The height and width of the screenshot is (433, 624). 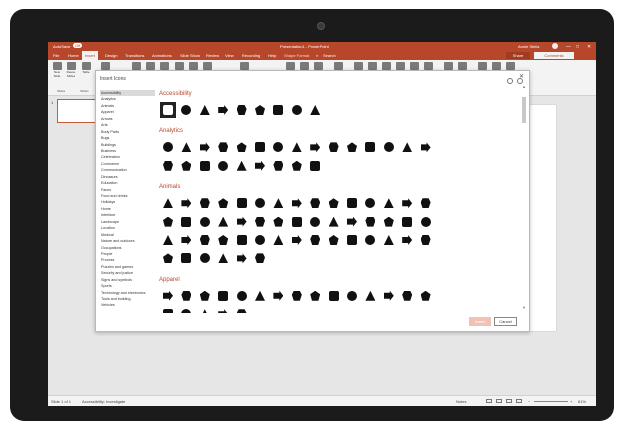 I want to click on mouse-icon, so click(x=260, y=203).